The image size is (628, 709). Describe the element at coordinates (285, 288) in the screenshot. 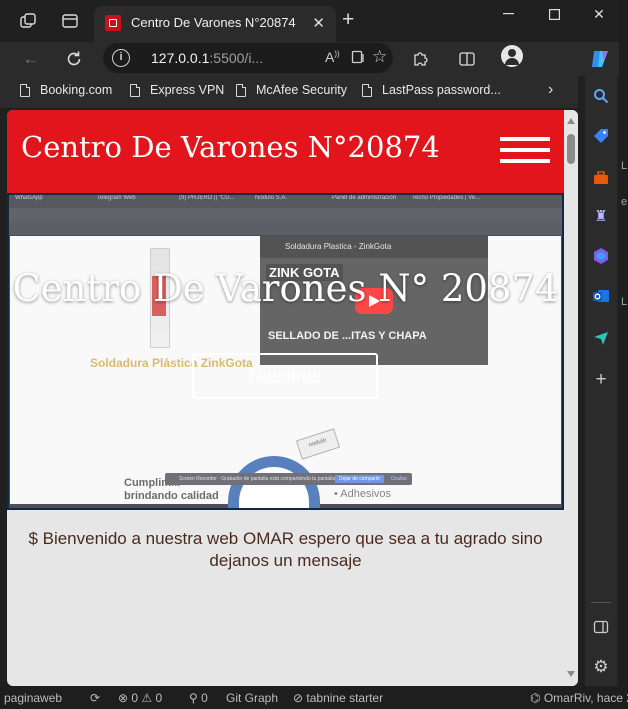

I see `hero-title: Centro De Varones N° 20874` at that location.